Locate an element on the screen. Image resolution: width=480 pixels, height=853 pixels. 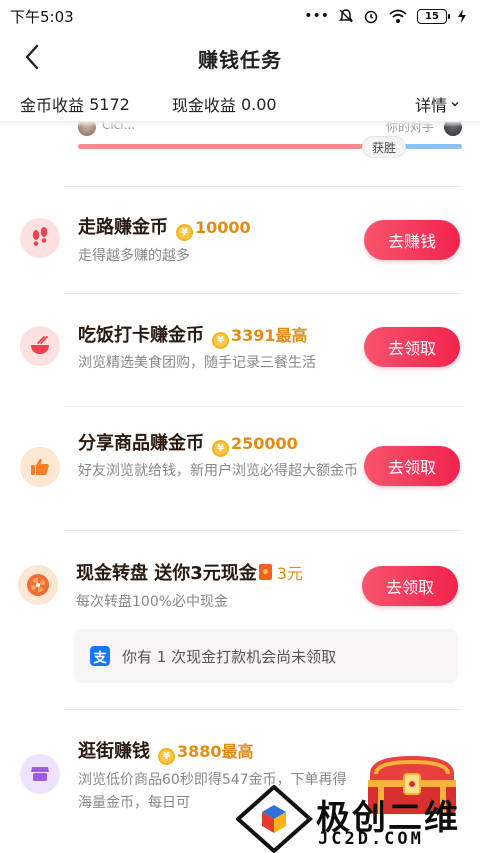
task-reward: 3元 is located at coordinates (289, 573).